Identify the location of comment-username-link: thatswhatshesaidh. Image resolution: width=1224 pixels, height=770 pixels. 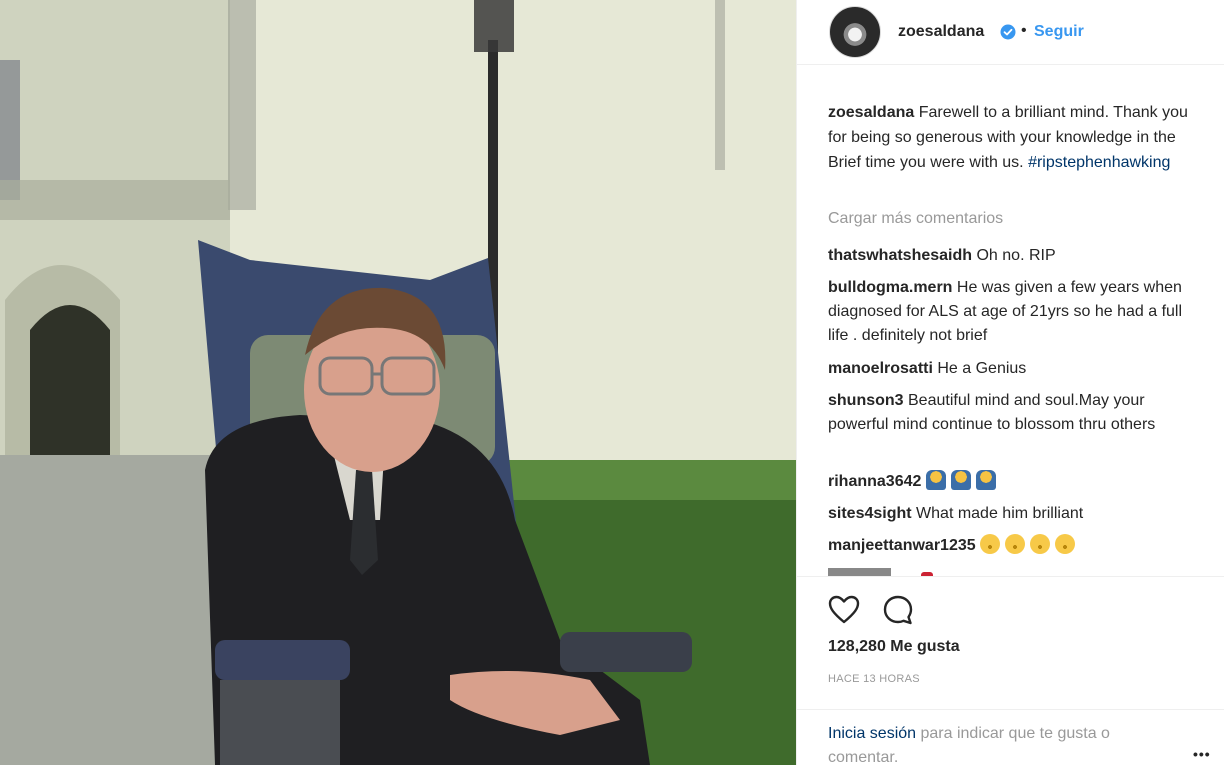
(900, 255).